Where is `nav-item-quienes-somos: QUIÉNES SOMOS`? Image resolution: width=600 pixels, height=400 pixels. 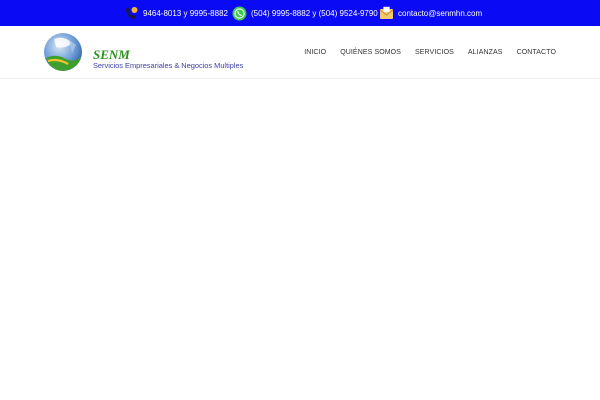 nav-item-quienes-somos: QUIÉNES SOMOS is located at coordinates (370, 52).